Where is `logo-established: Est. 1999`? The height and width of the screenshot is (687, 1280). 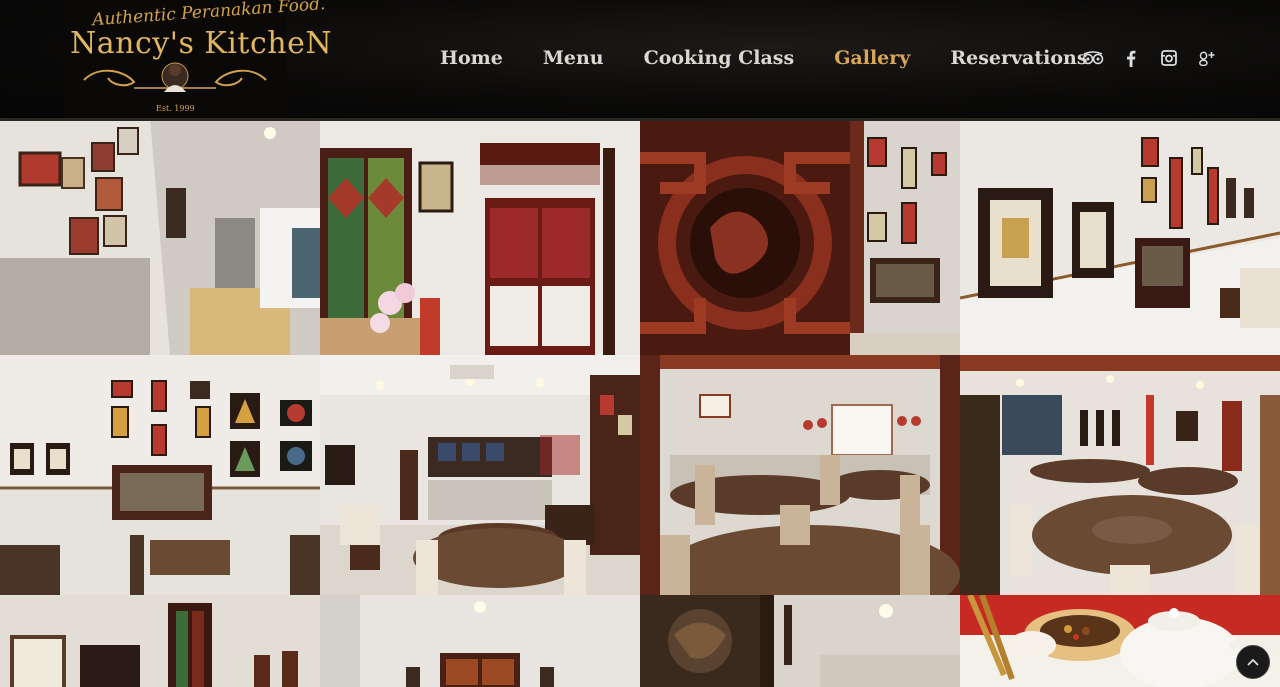 logo-established: Est. 1999 is located at coordinates (175, 108).